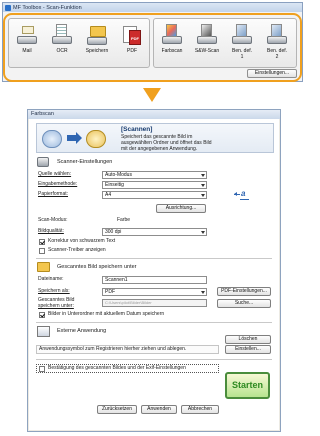 The image size is (320, 436). What do you see at coordinates (96, 139) in the screenshot?
I see `folder-icon` at bounding box center [96, 139].